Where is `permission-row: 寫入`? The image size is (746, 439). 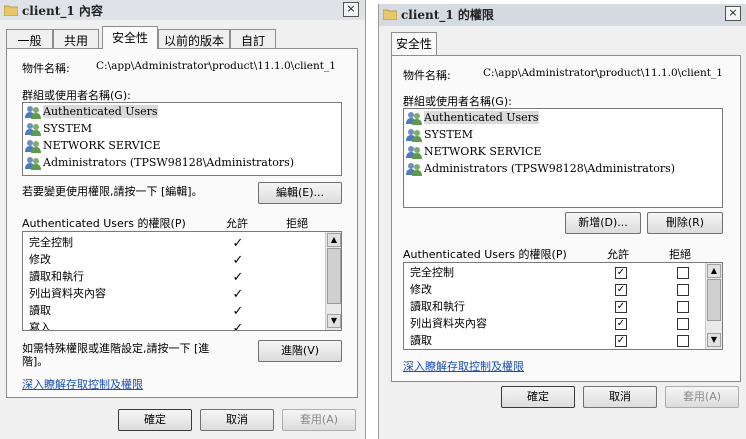
permission-row: 寫入 is located at coordinates (40, 325).